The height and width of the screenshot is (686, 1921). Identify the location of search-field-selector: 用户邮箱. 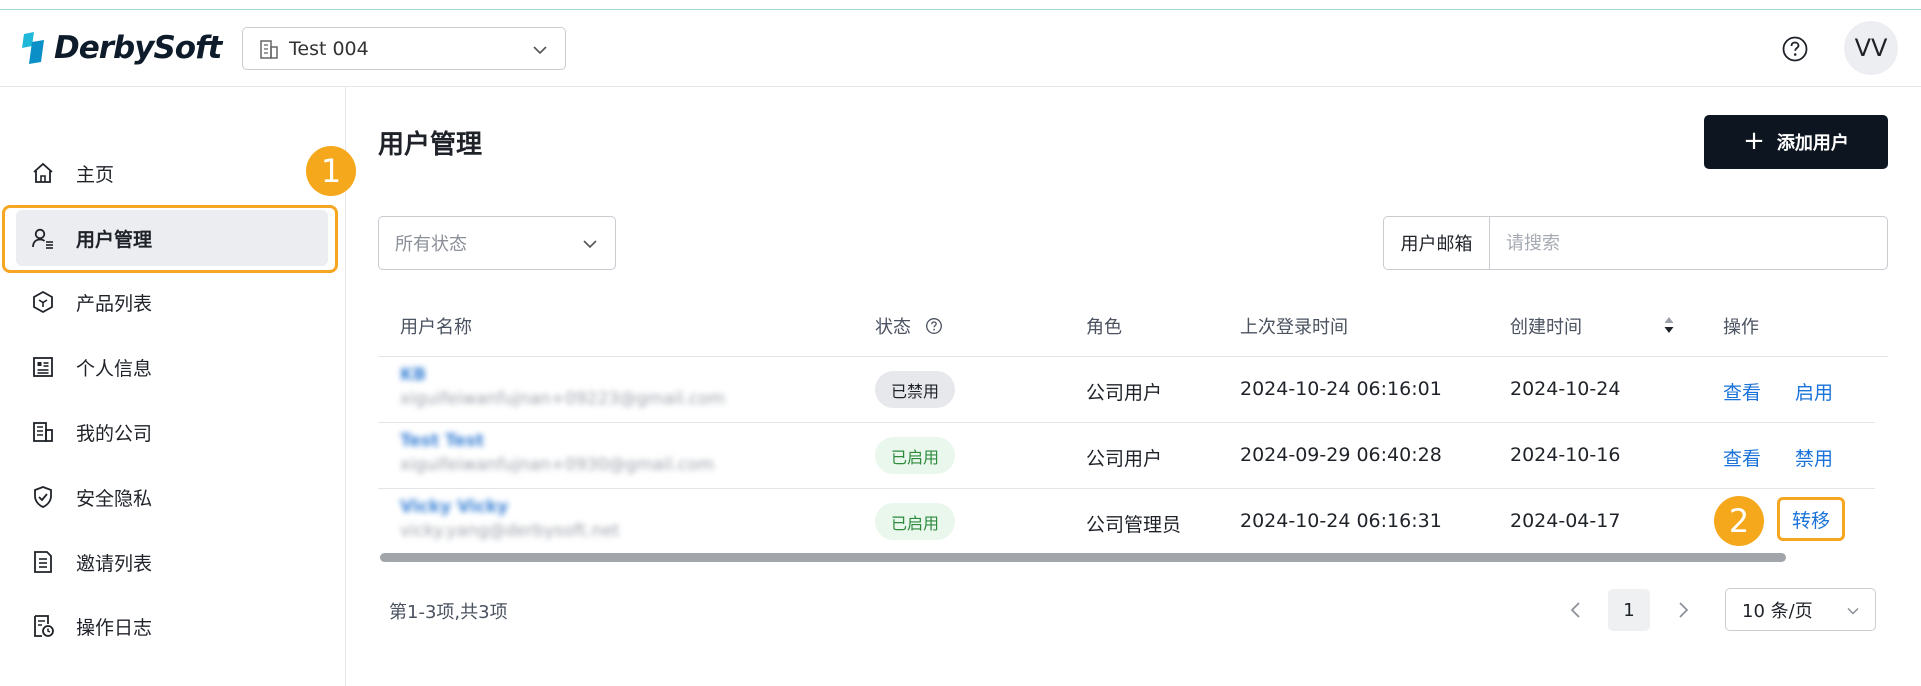
(1437, 243).